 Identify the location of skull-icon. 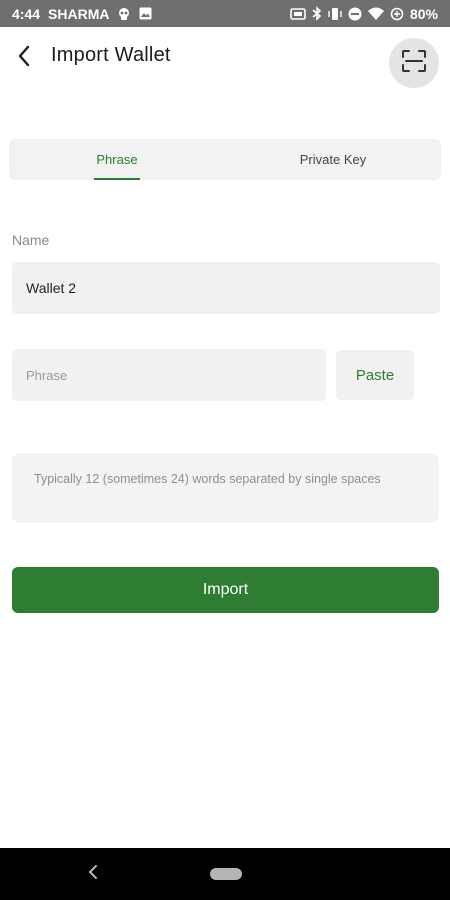
(124, 14).